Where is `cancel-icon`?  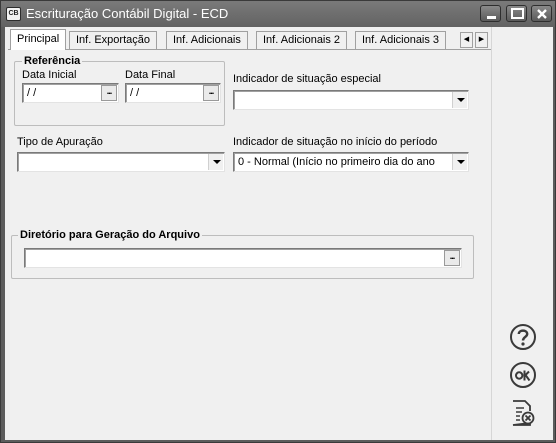 cancel-icon is located at coordinates (523, 413).